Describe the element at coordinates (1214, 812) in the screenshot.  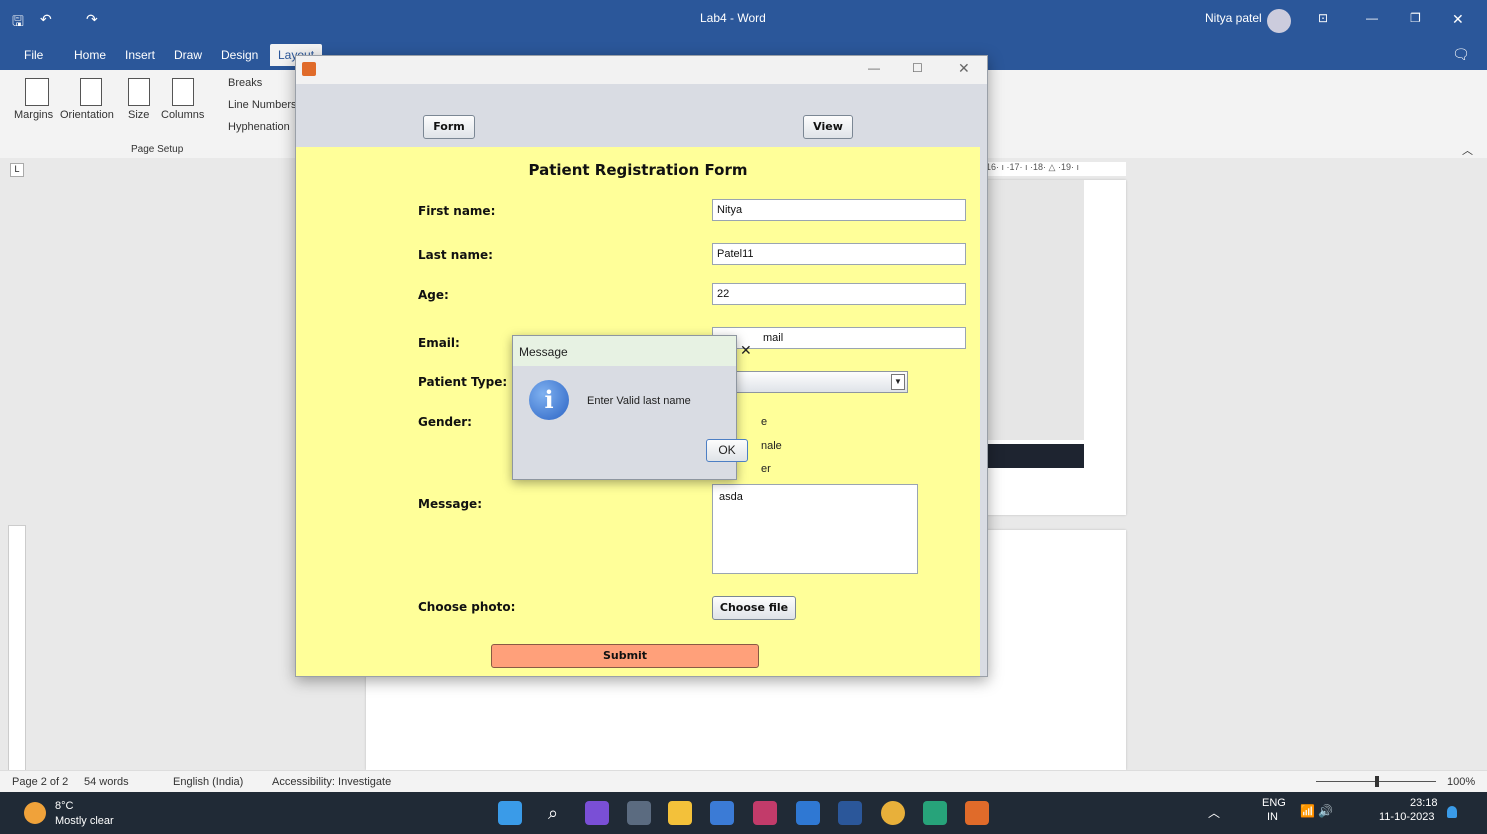
I see `show-hidden-icons: ︿` at that location.